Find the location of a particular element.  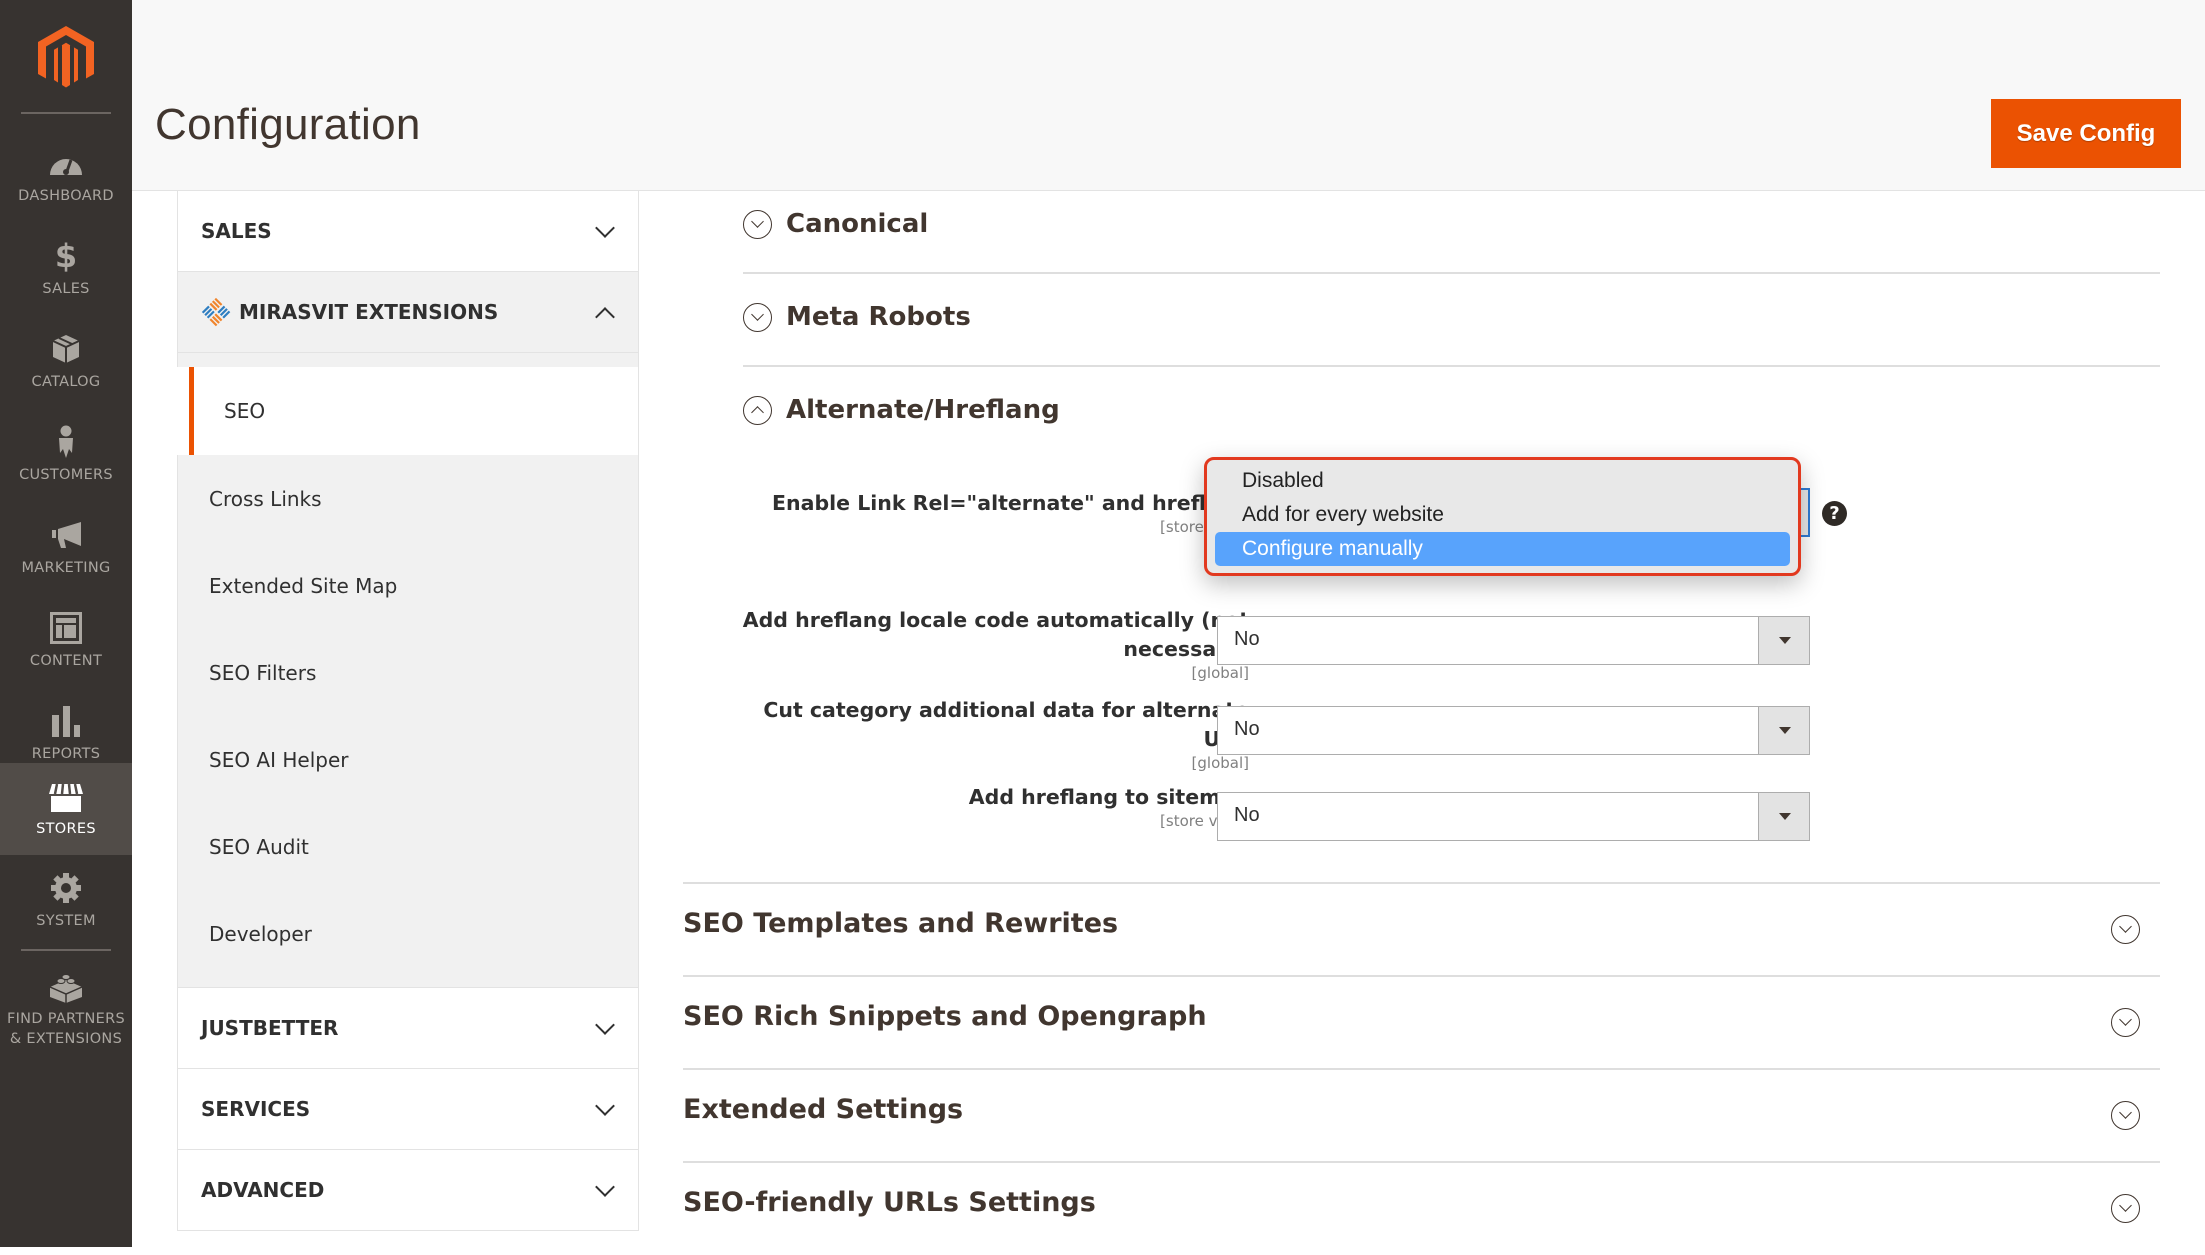

nav-stores: STORES is located at coordinates (66, 809).